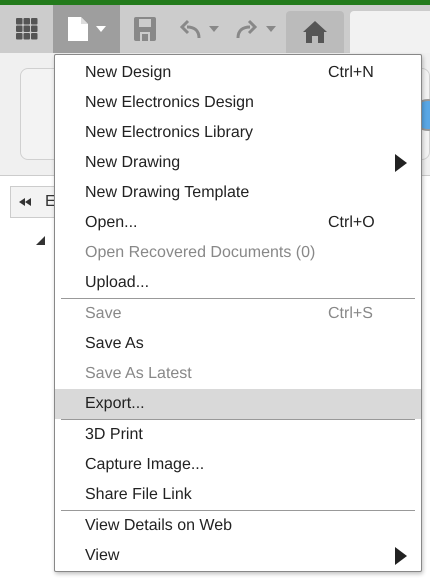 The width and height of the screenshot is (430, 586). Describe the element at coordinates (238, 103) in the screenshot. I see `menu-item: New Electronics Design` at that location.